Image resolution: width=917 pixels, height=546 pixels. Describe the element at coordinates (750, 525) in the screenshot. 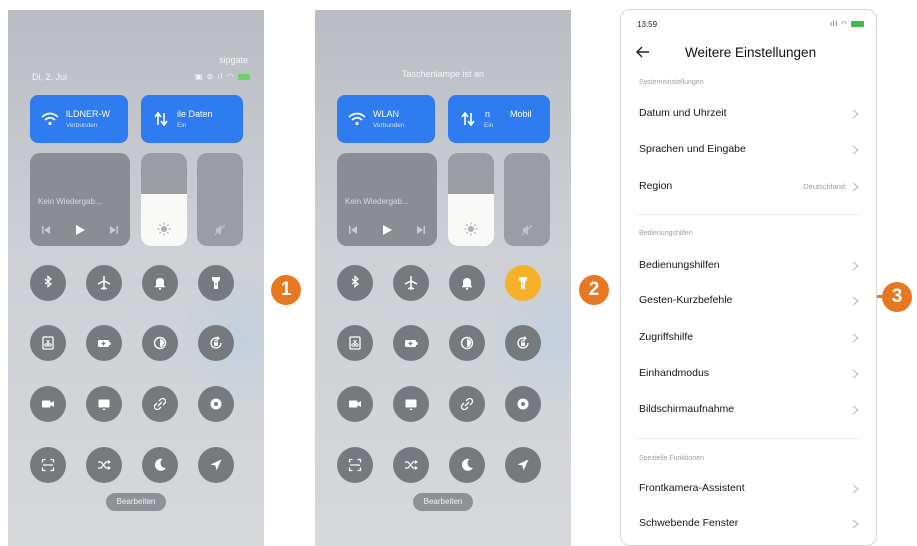

I see `settings-row-floating-windows: Schwebende Fenster` at that location.